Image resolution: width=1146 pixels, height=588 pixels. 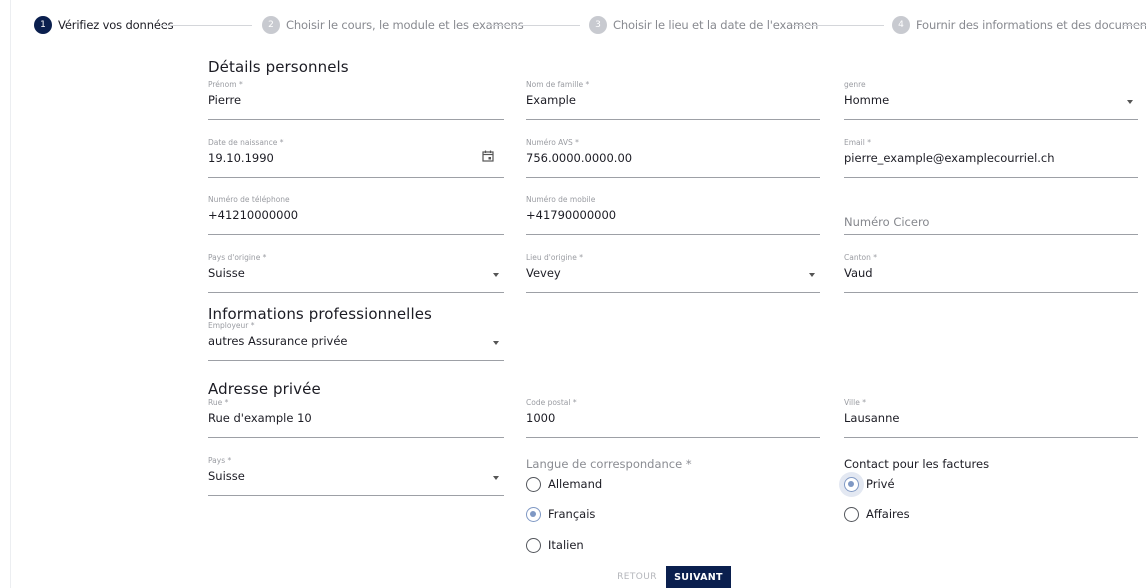 What do you see at coordinates (561, 199) in the screenshot?
I see `mobile-label: Numéro de mobile` at bounding box center [561, 199].